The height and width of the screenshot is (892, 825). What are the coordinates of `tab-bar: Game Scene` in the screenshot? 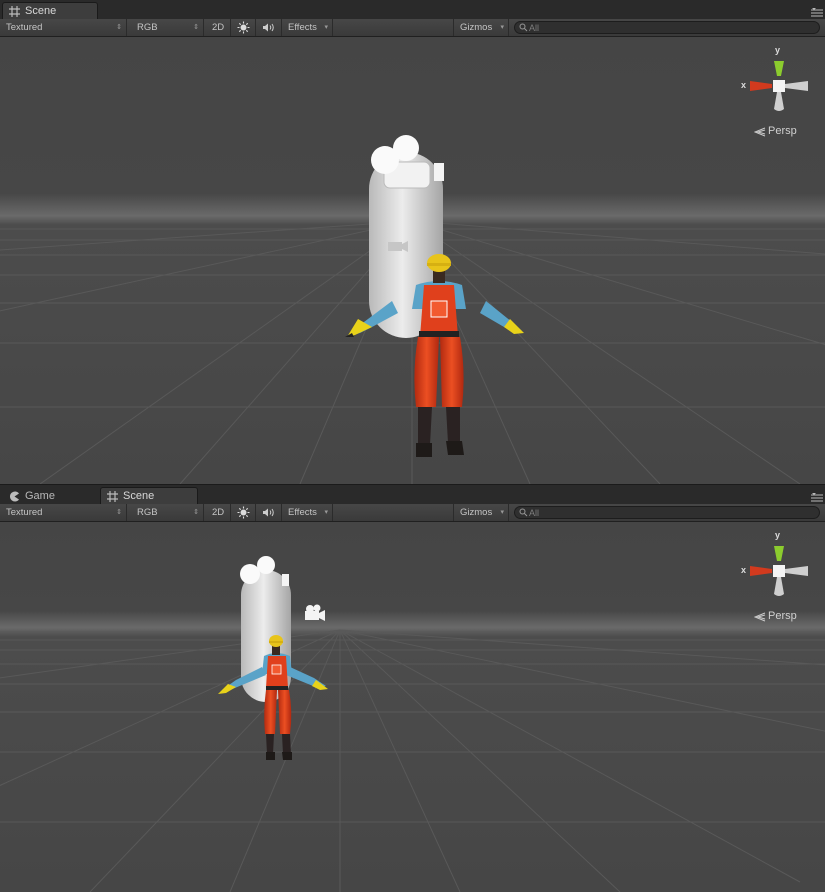 It's located at (412, 495).